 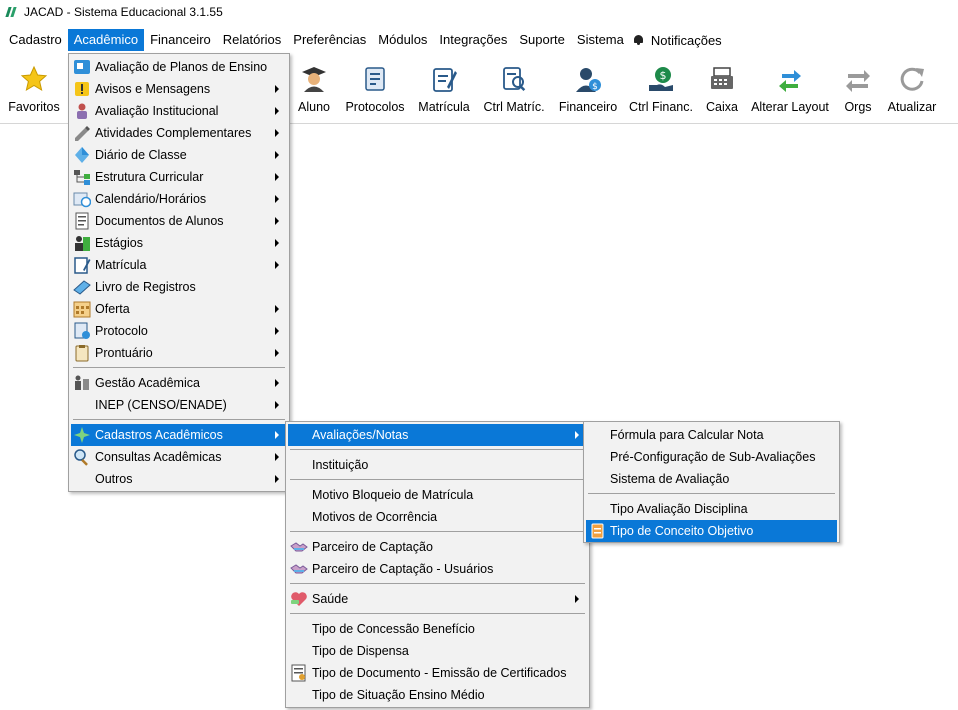 I want to click on title-bar: JACAD - Sistema Educacional 3.1.55, so click(x=479, y=12).